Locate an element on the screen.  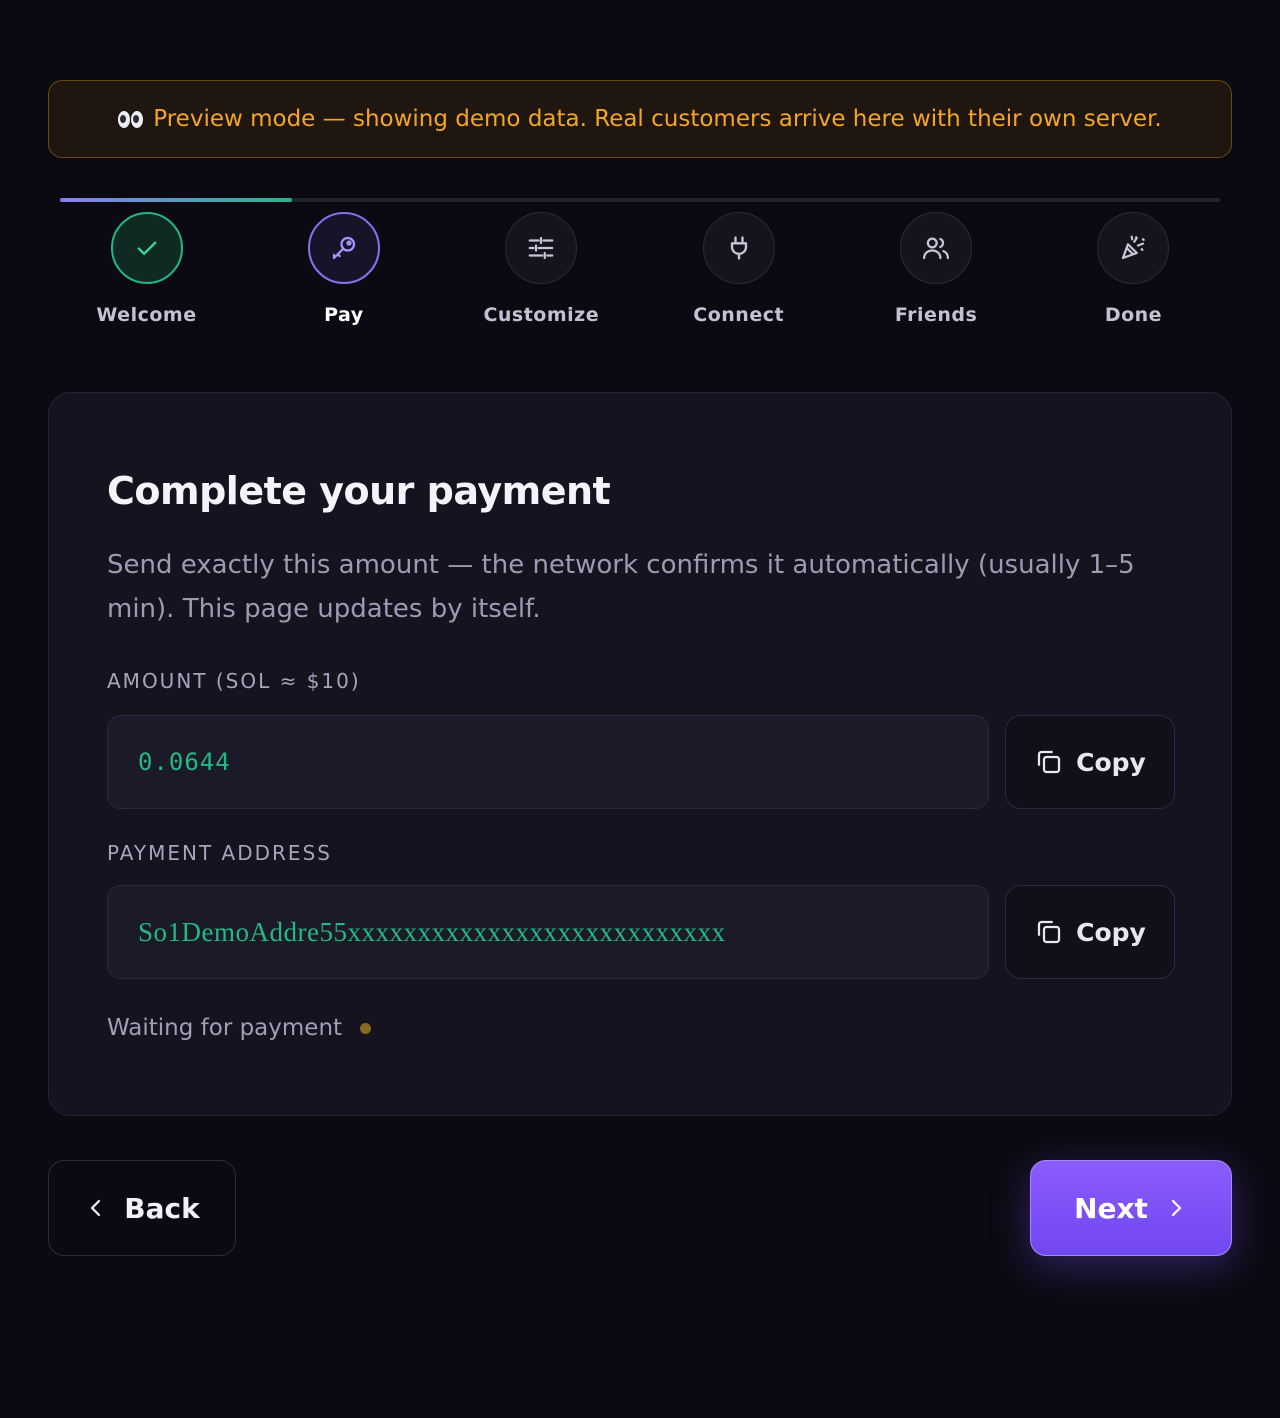
next-label: Next is located at coordinates (1111, 1208).